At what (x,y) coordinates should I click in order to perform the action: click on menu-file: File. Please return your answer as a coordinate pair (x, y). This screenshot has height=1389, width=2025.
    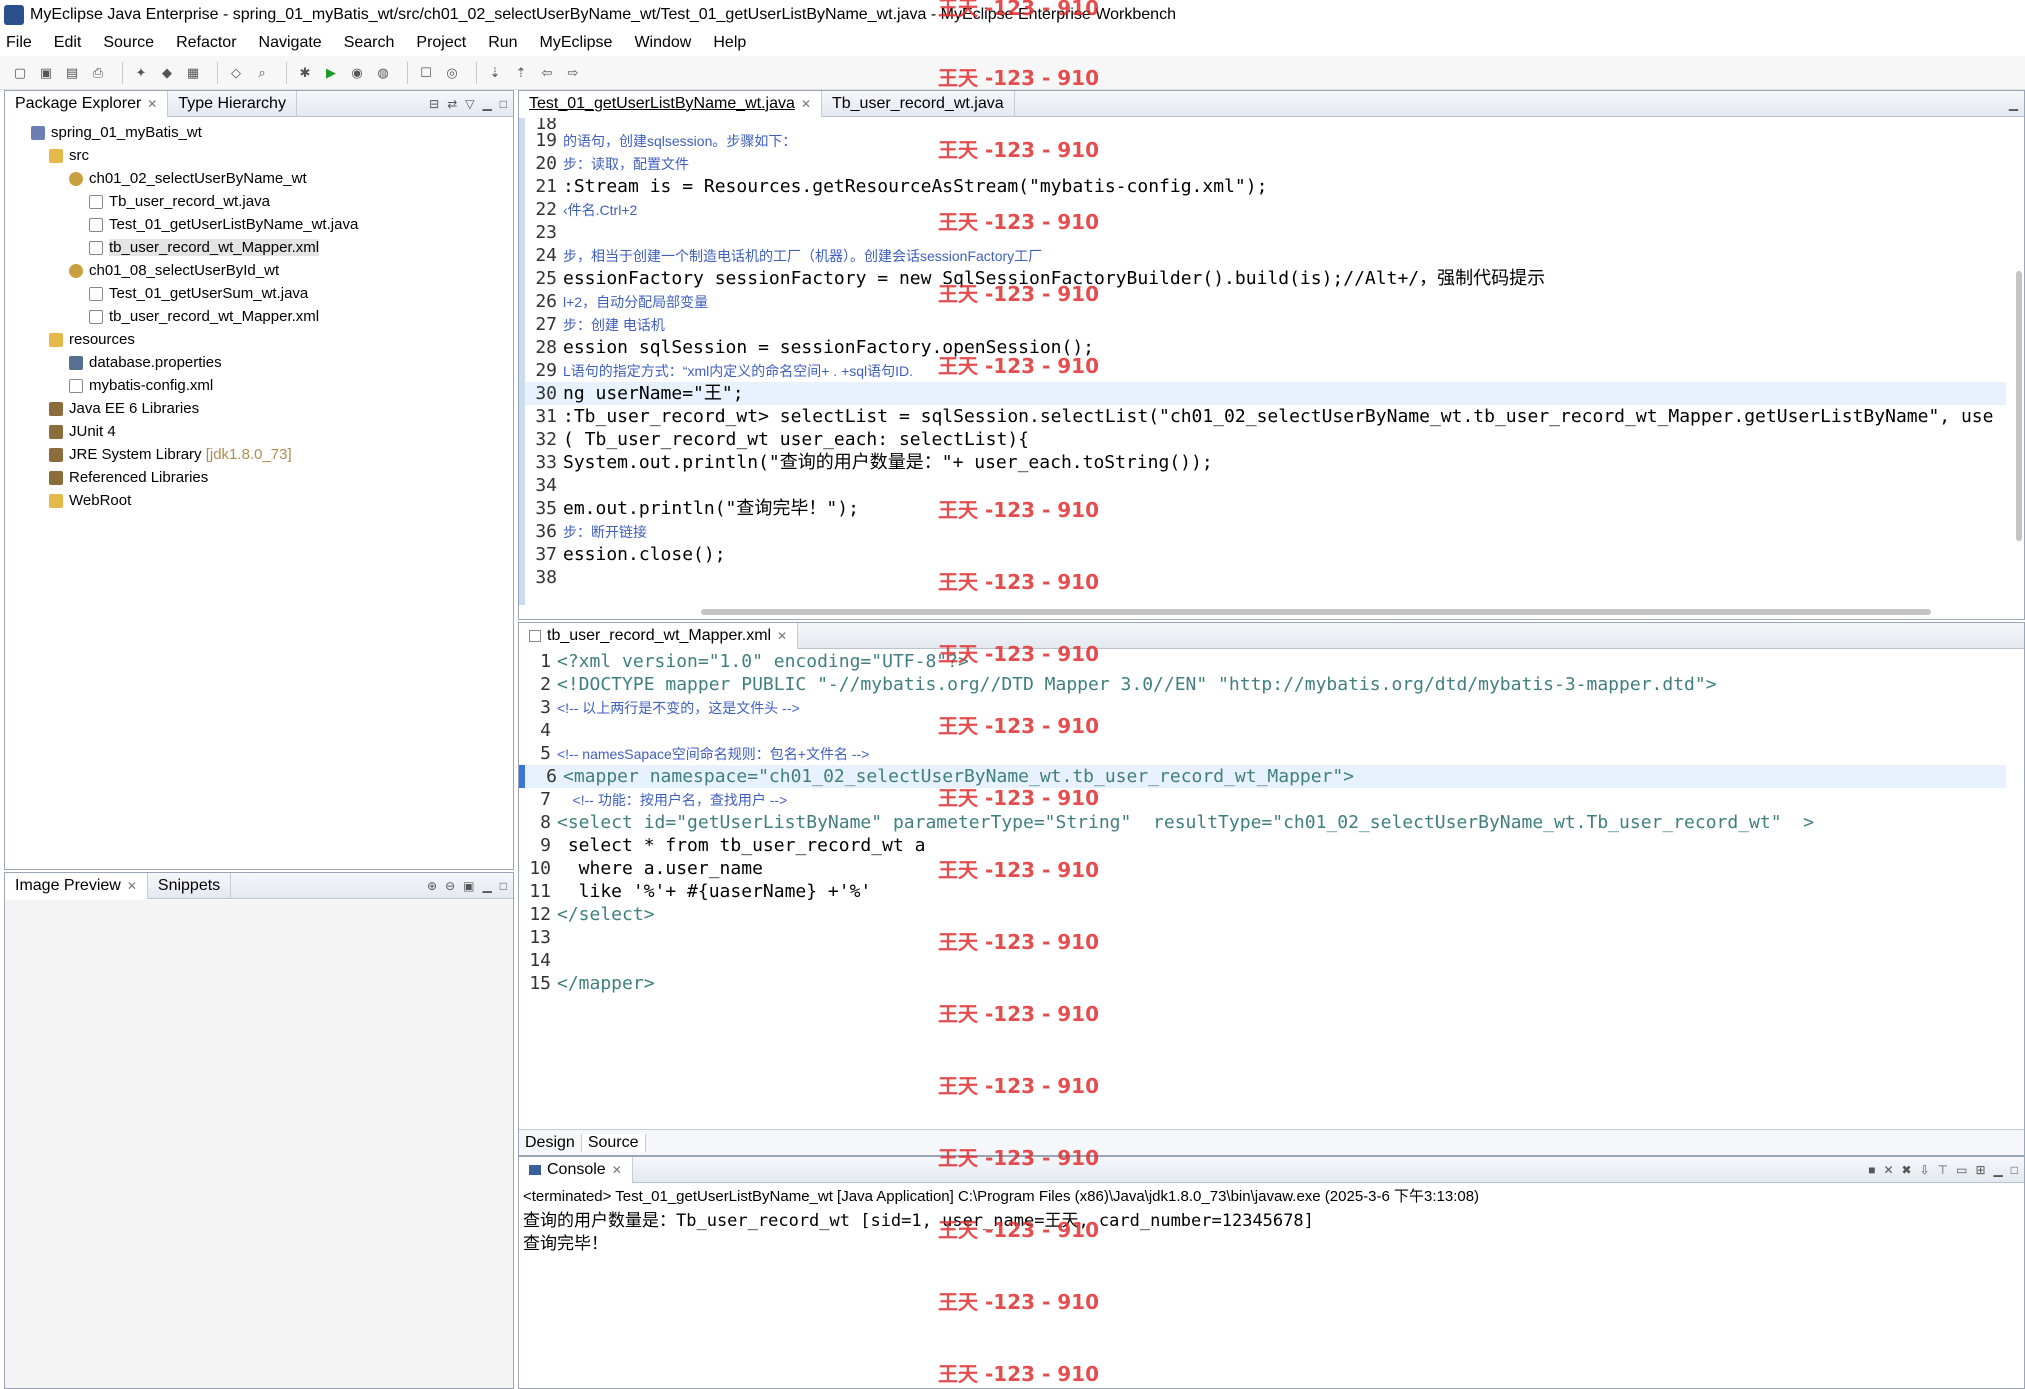
    Looking at the image, I should click on (19, 43).